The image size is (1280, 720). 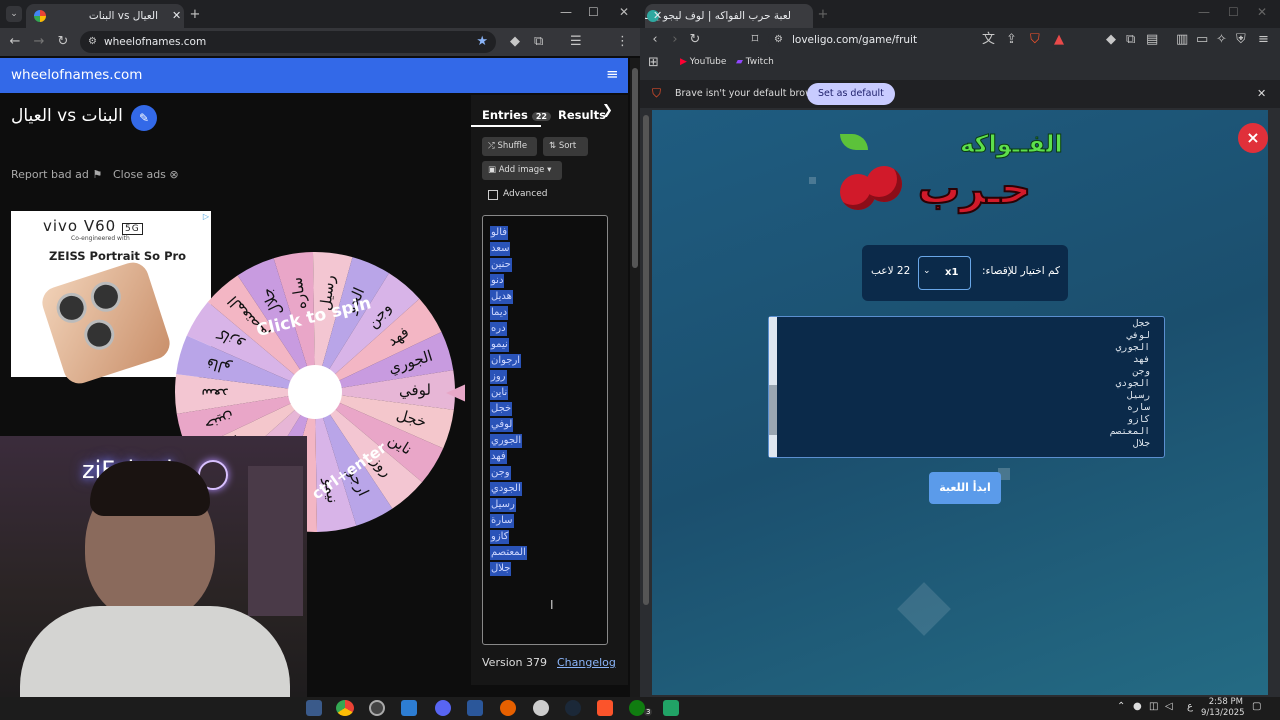 I want to click on names-scrollbar, so click(x=773, y=387).